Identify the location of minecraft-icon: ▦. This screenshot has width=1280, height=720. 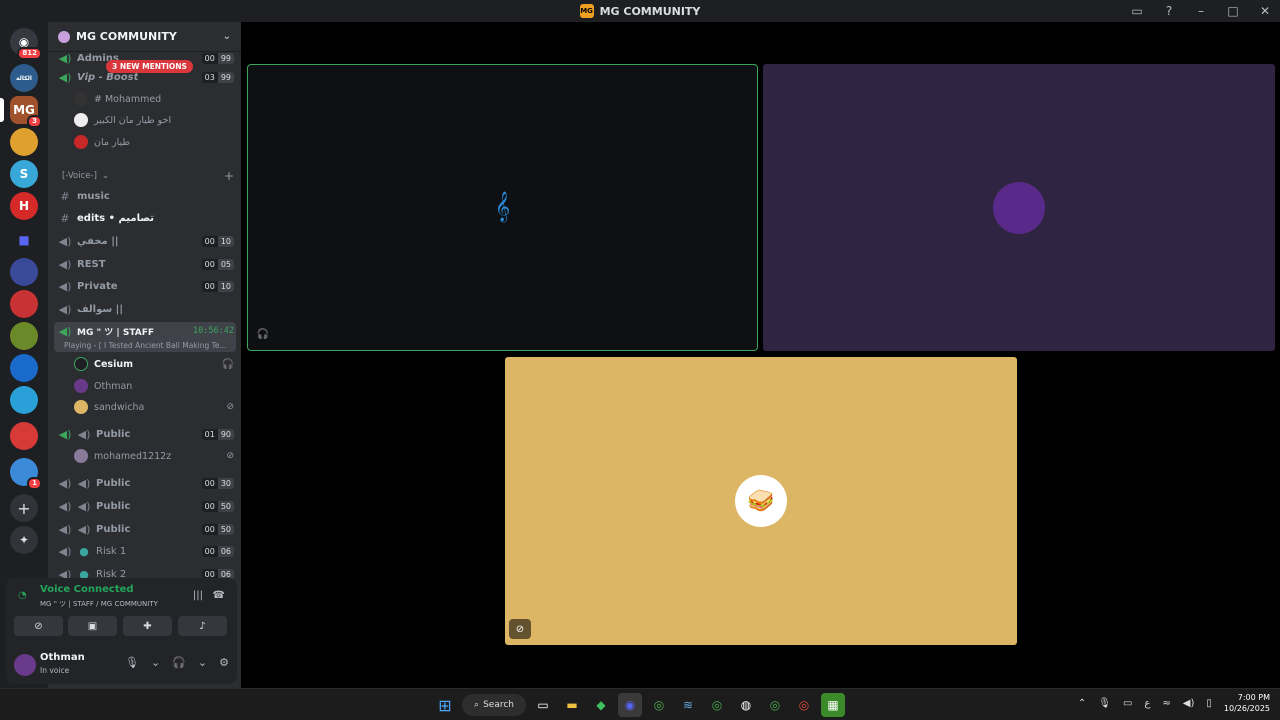
(833, 705).